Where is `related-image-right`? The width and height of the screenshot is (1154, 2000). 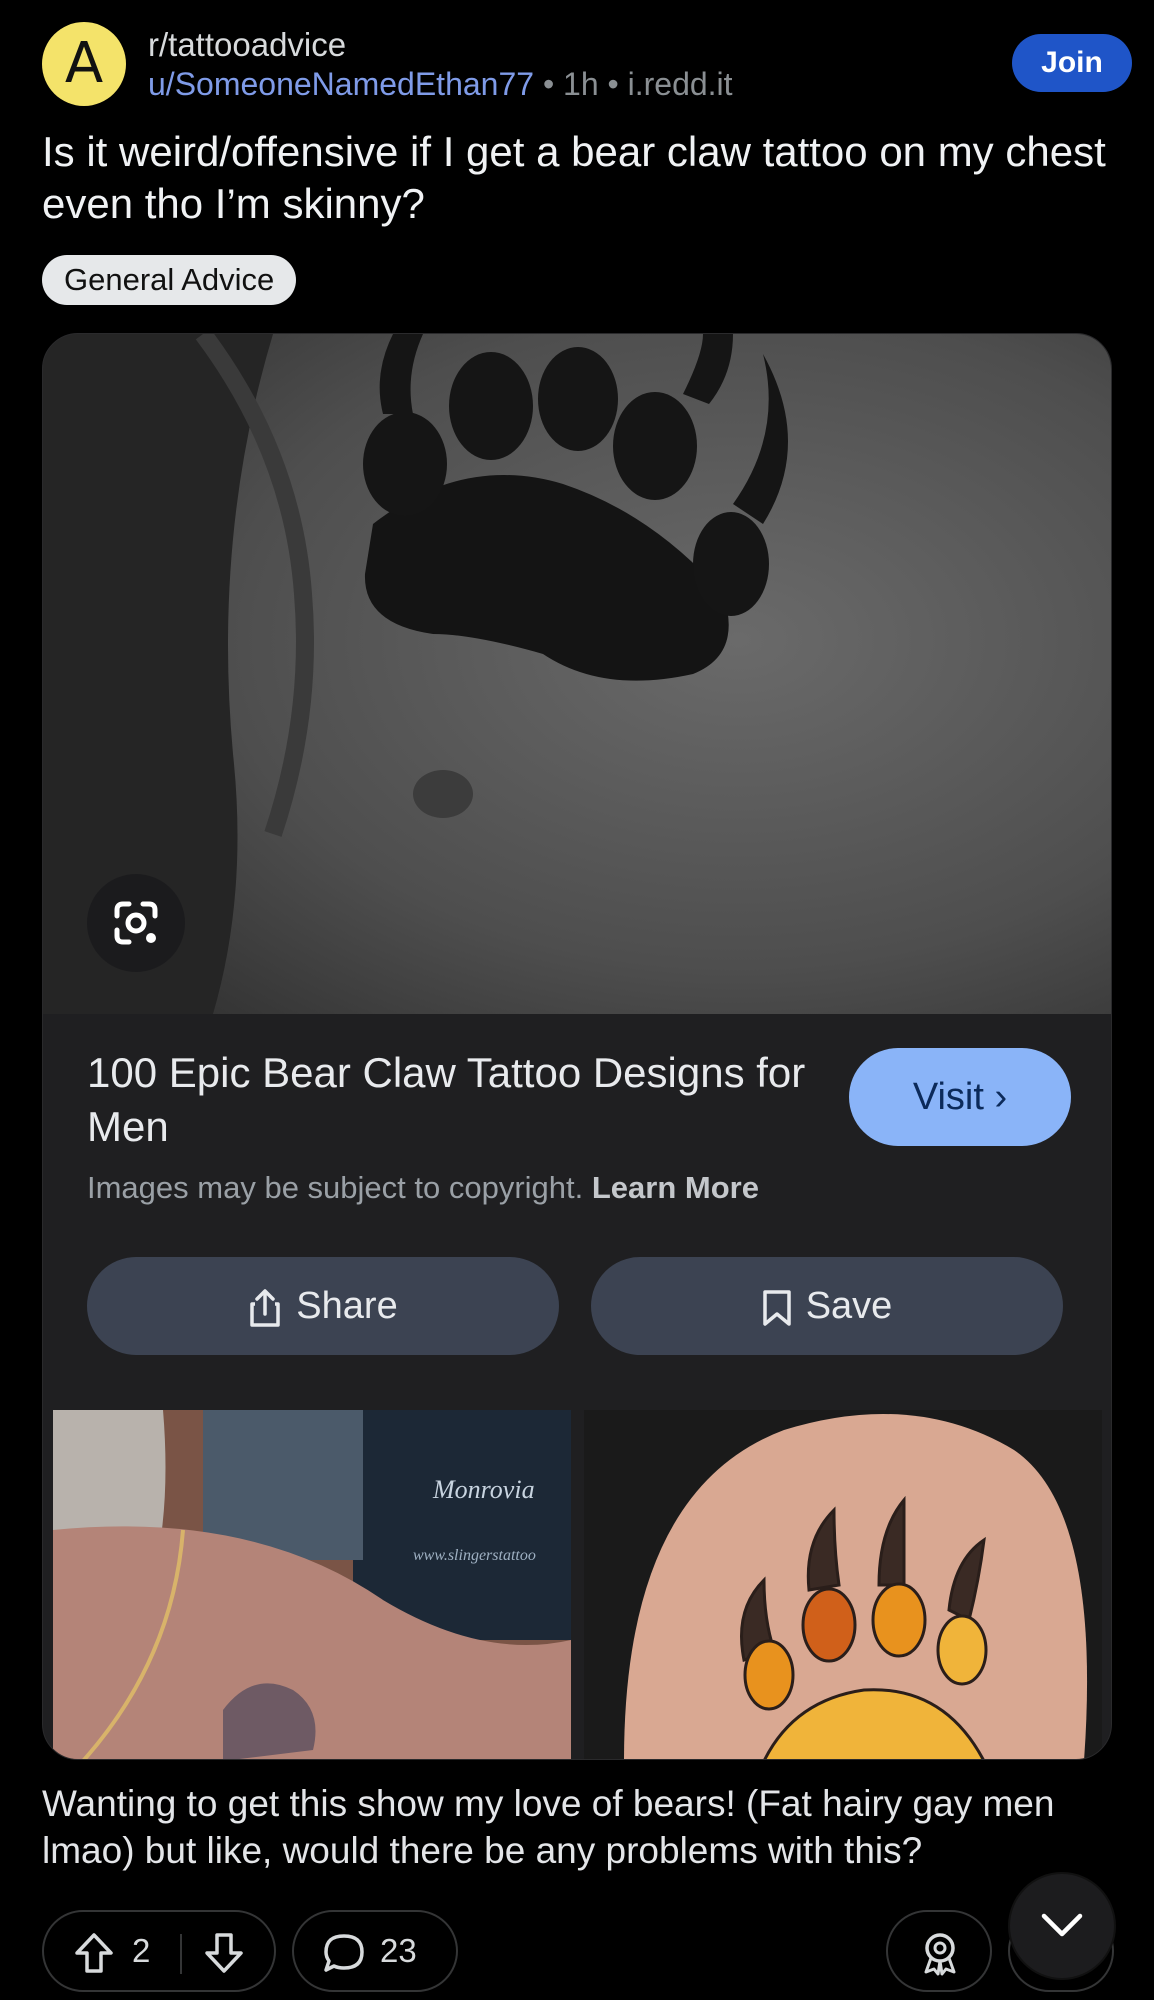
related-image-right is located at coordinates (843, 1585).